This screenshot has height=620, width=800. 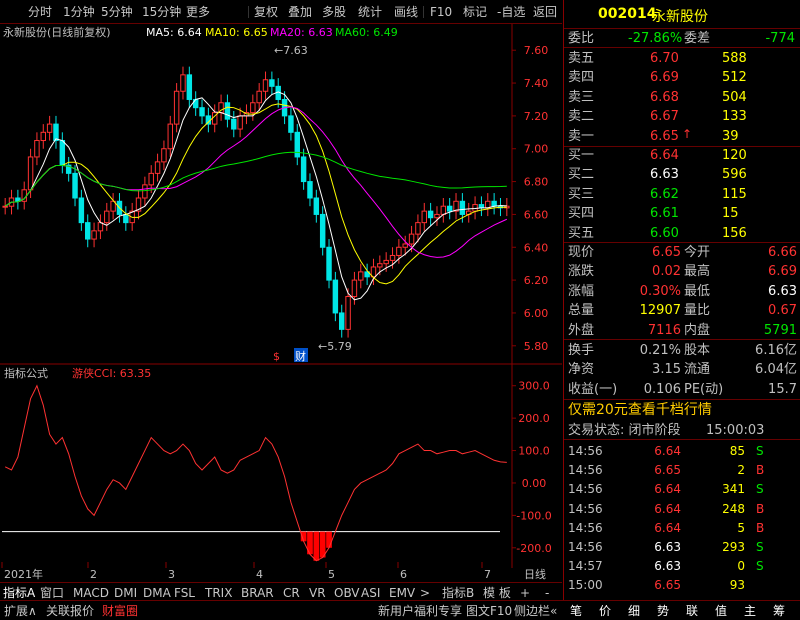 What do you see at coordinates (547, 593) in the screenshot?
I see `indicator-tab: -` at bounding box center [547, 593].